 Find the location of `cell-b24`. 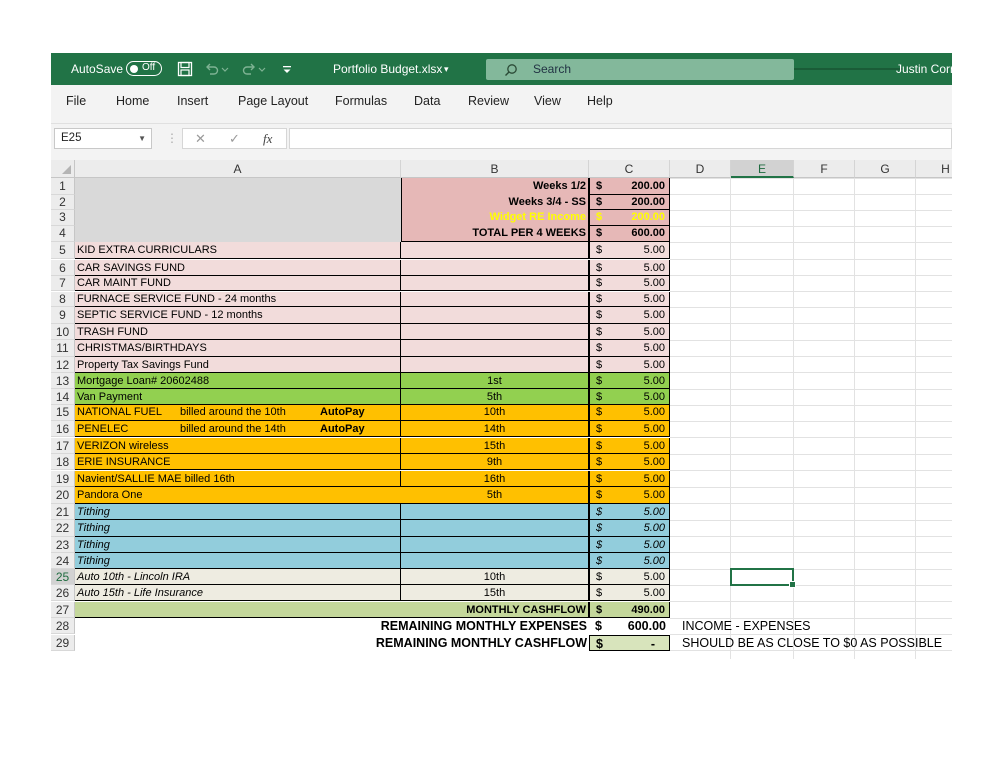

cell-b24 is located at coordinates (495, 560).